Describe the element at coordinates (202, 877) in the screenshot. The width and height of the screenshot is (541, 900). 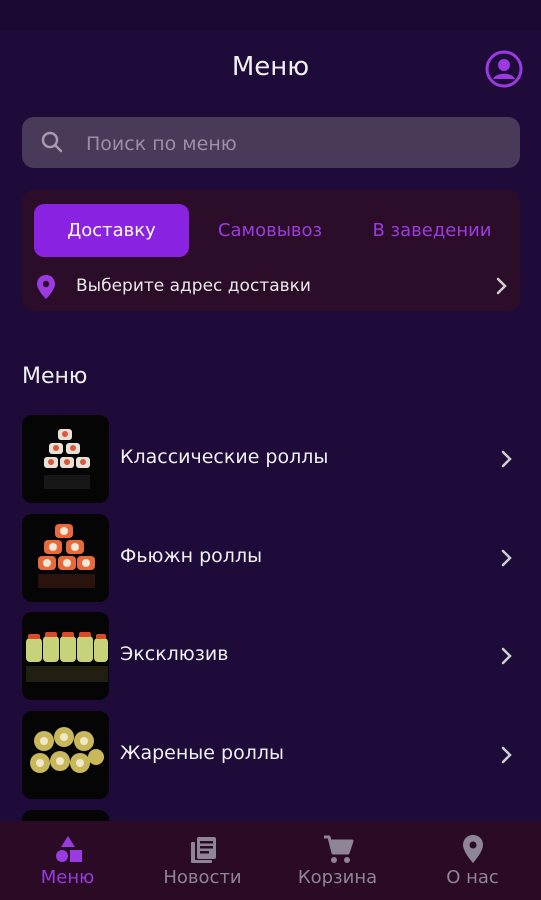
I see `nav-label: Новости` at that location.